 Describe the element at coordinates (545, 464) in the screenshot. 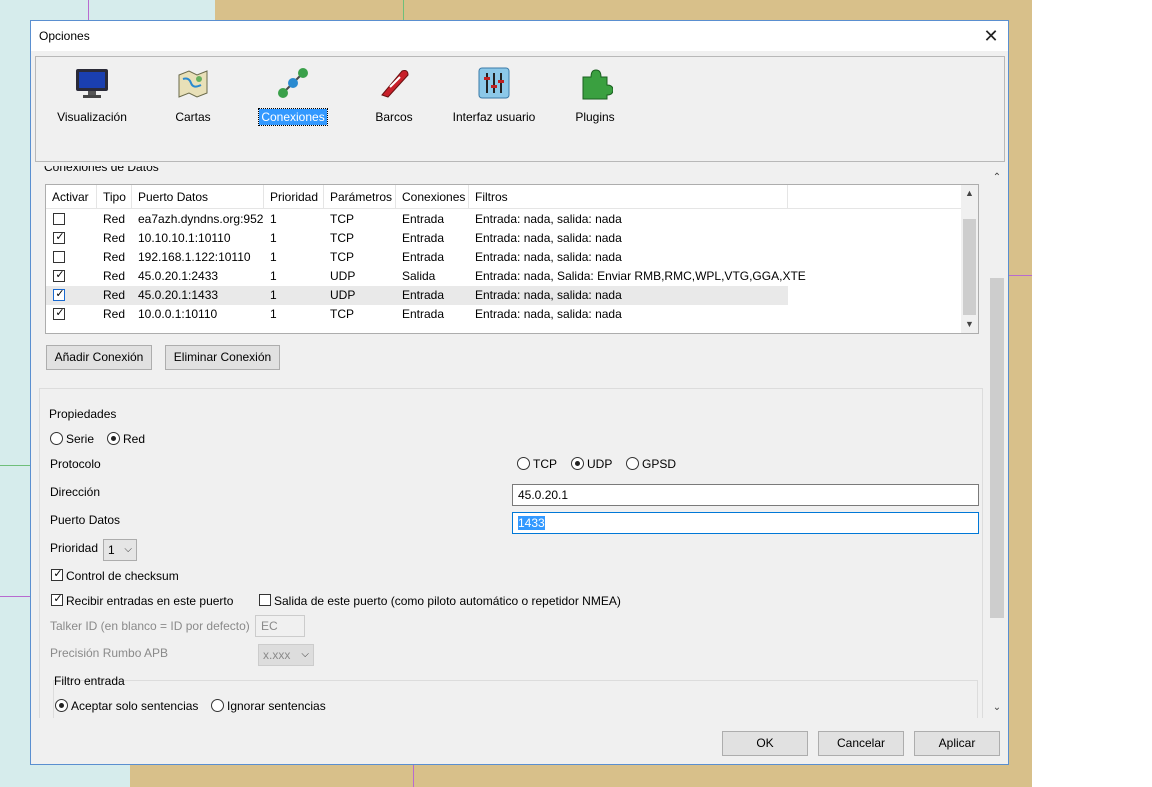

I see `tcp-label: TCP` at that location.